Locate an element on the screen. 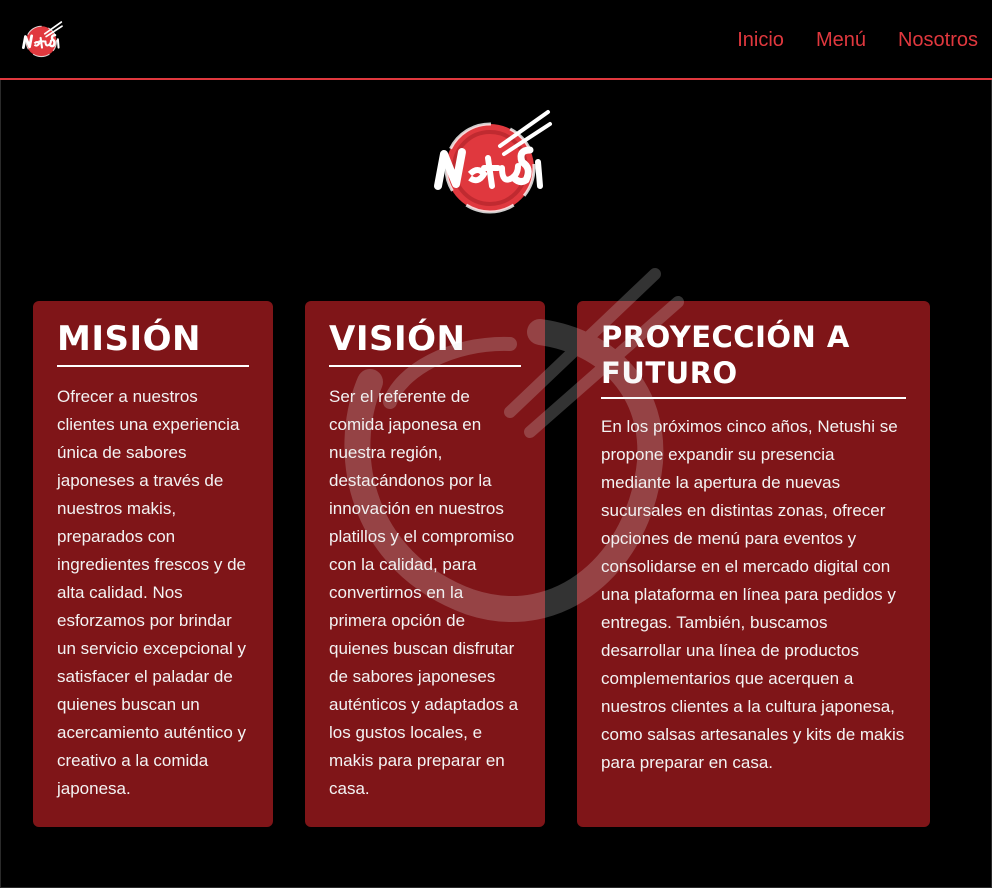 Image resolution: width=992 pixels, height=888 pixels. nav-link-menu: Menú is located at coordinates (841, 40).